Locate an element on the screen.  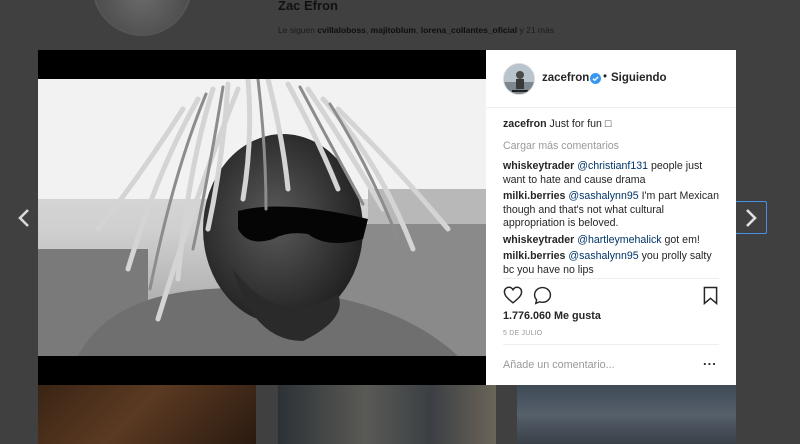
chevron-left-icon is located at coordinates (23, 217).